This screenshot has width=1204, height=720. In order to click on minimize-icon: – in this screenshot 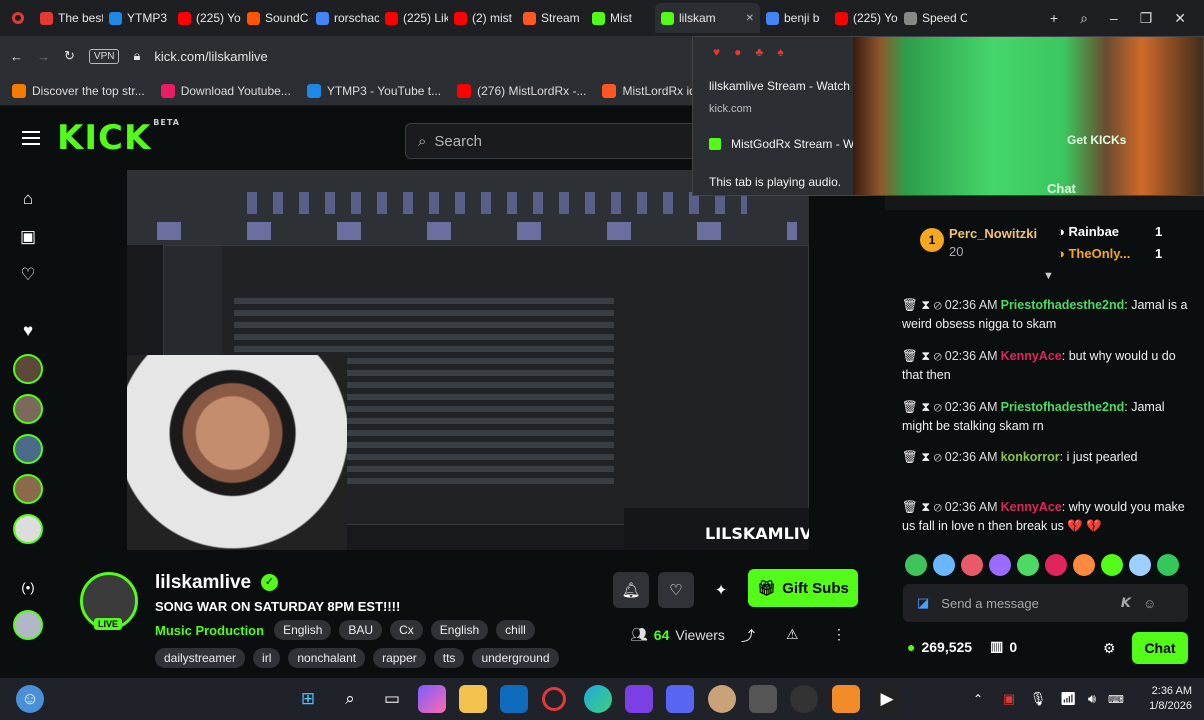, I will do `click(1114, 18)`.